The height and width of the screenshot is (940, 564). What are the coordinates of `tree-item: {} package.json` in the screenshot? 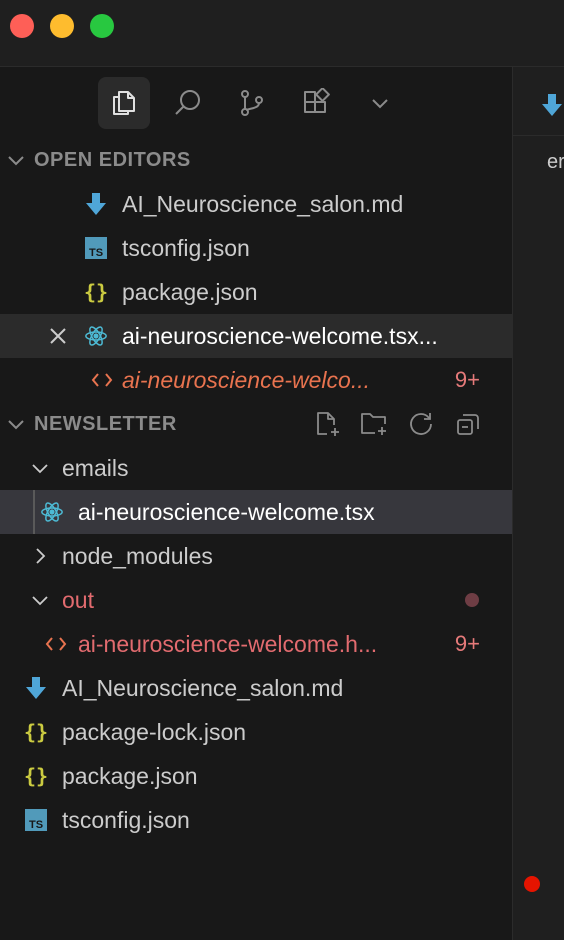 It's located at (256, 776).